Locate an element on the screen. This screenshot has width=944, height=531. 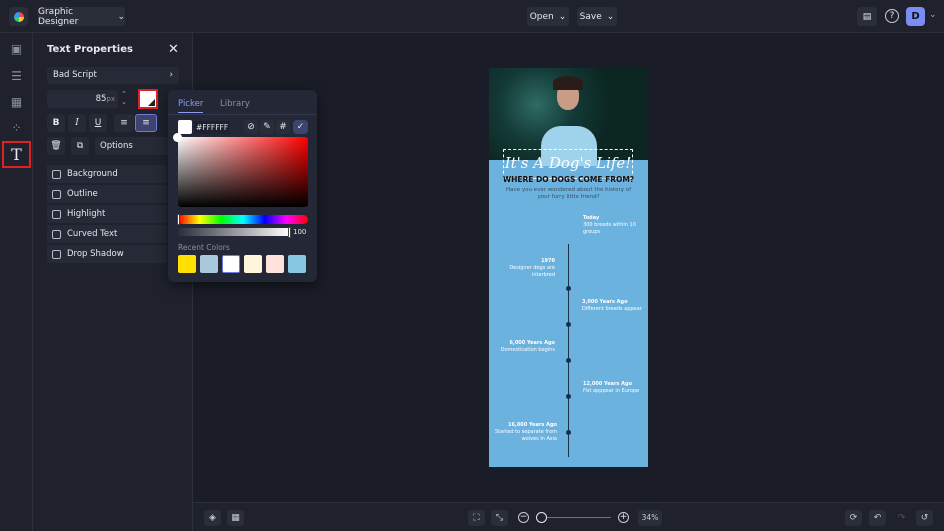
save-button: Save ⌄ is located at coordinates (597, 16).